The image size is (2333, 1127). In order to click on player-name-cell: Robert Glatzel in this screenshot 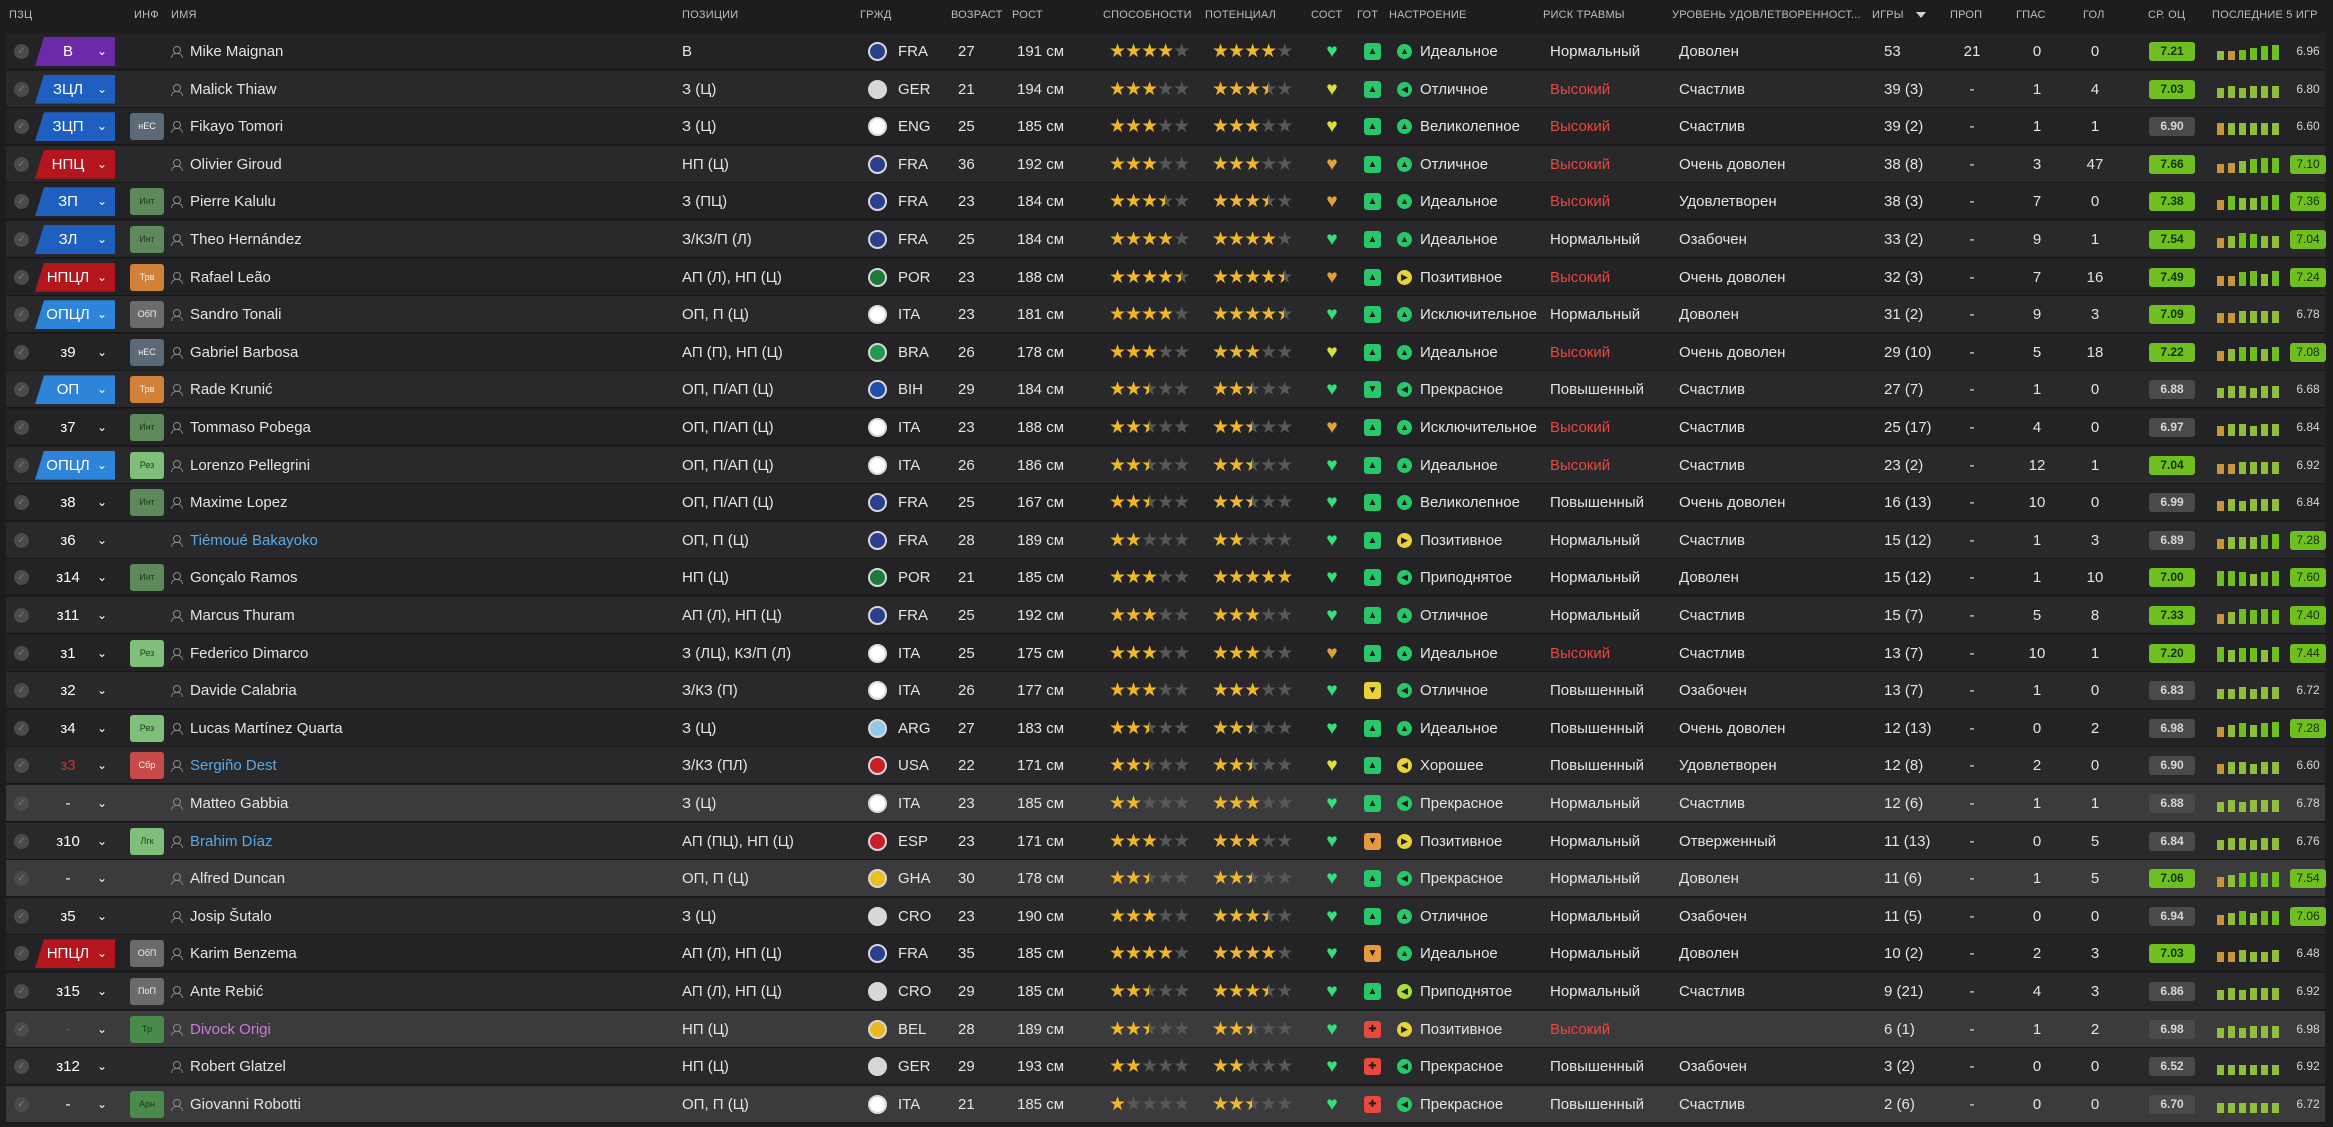, I will do `click(411, 1066)`.